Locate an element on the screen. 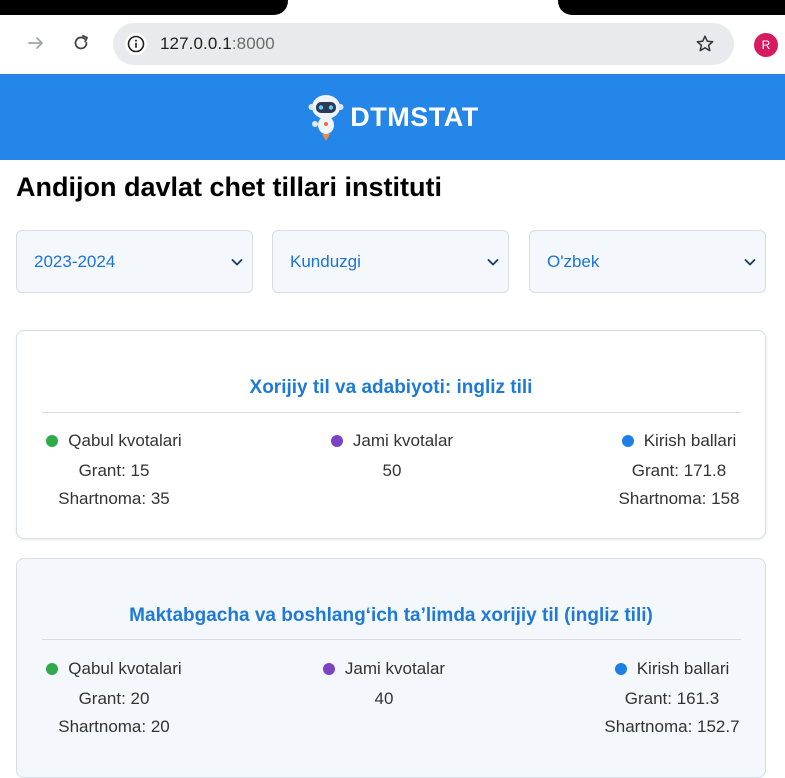 This screenshot has width=785, height=778. quota-contract: Shartnoma: 35 is located at coordinates (114, 498).